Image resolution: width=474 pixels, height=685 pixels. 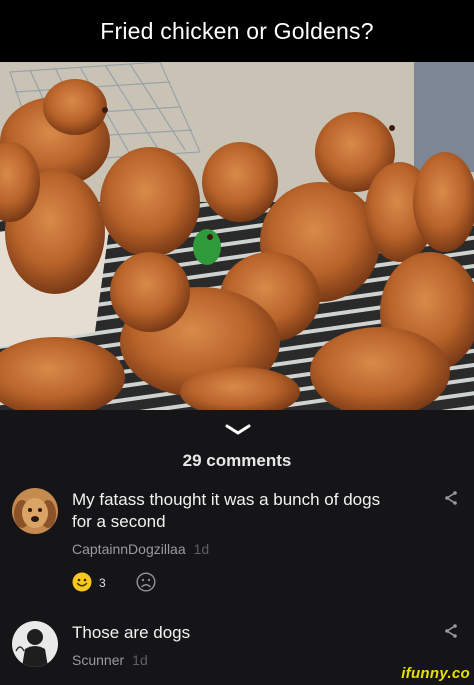 I want to click on post-header: Fried chicken or Goldens?, so click(x=237, y=31).